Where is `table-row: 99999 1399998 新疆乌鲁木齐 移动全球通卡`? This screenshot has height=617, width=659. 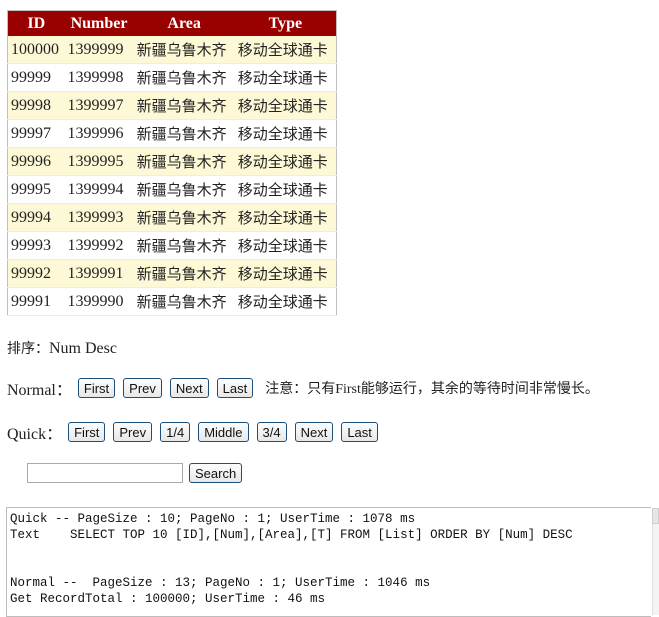 table-row: 99999 1399998 新疆乌鲁木齐 移动全球通卡 is located at coordinates (172, 77).